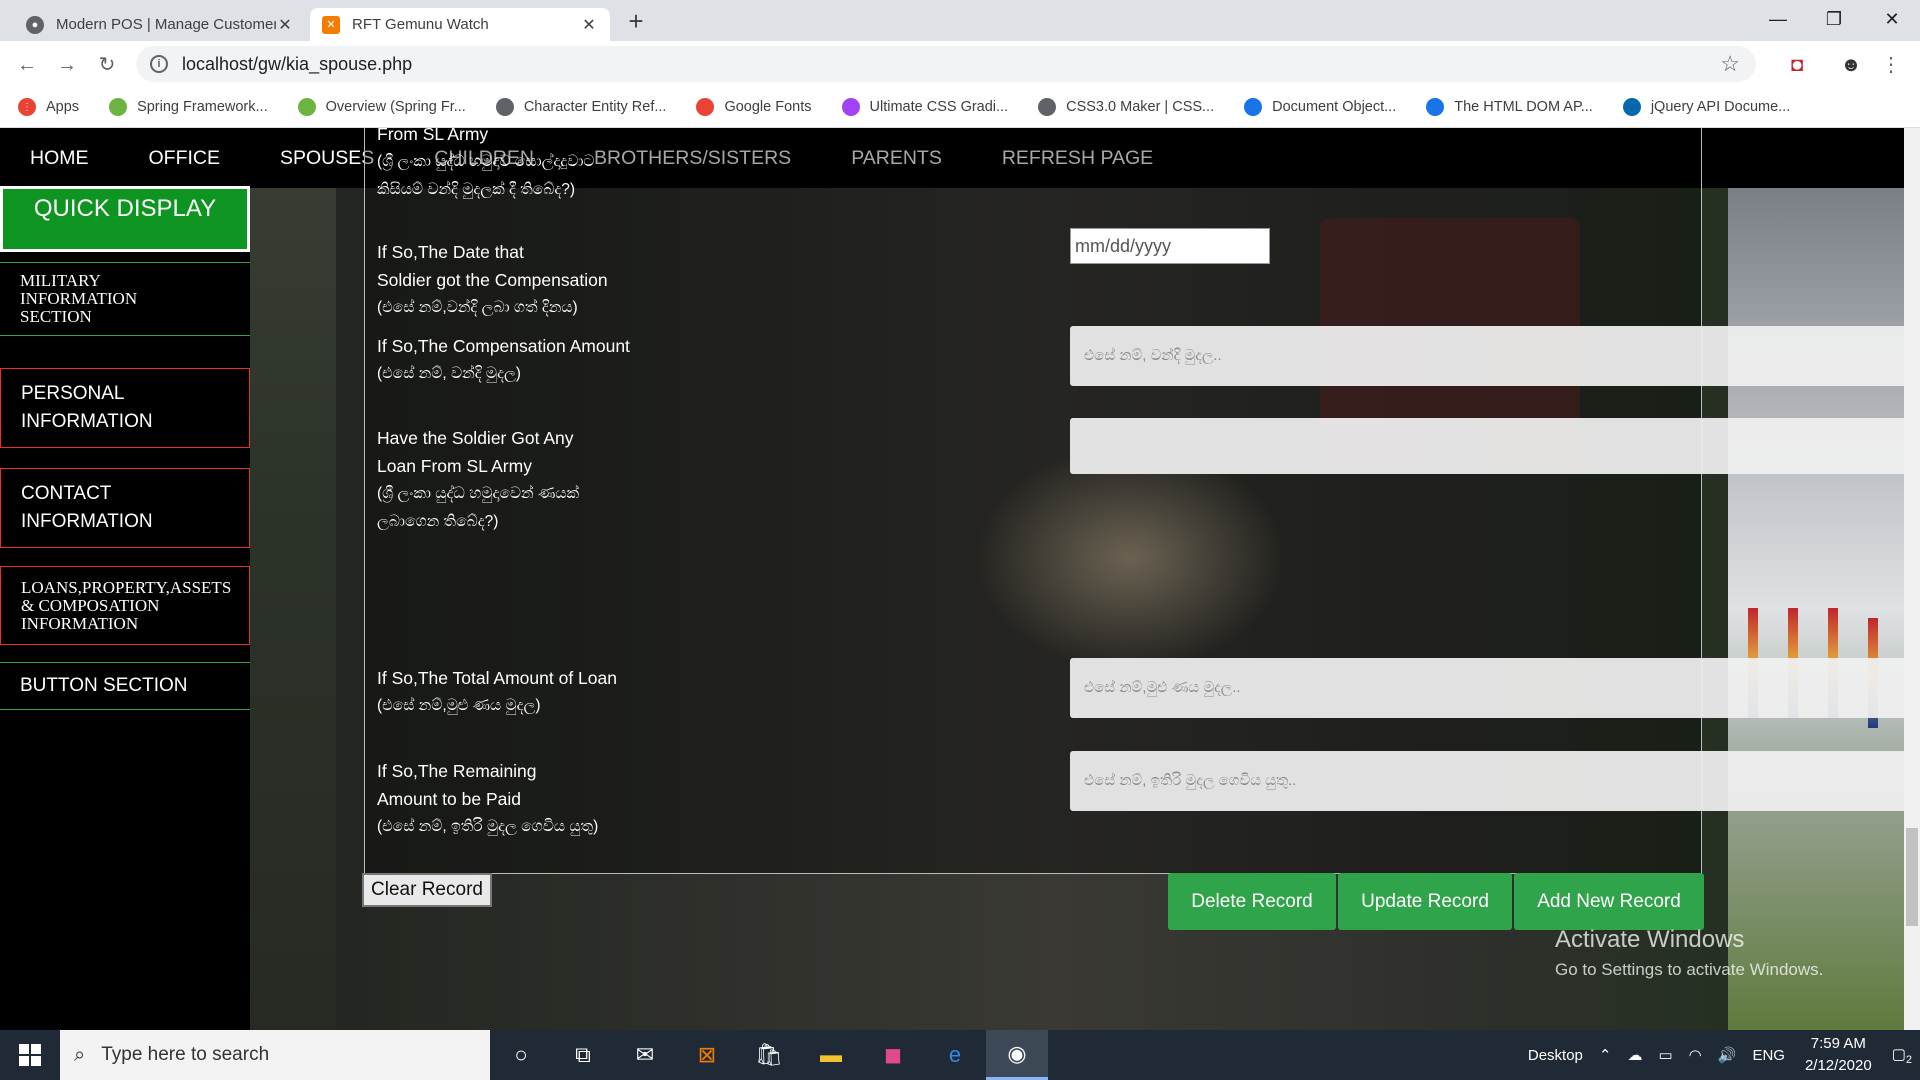 Image resolution: width=1920 pixels, height=1080 pixels. I want to click on chevron-up-icon: ⌃, so click(1605, 1055).